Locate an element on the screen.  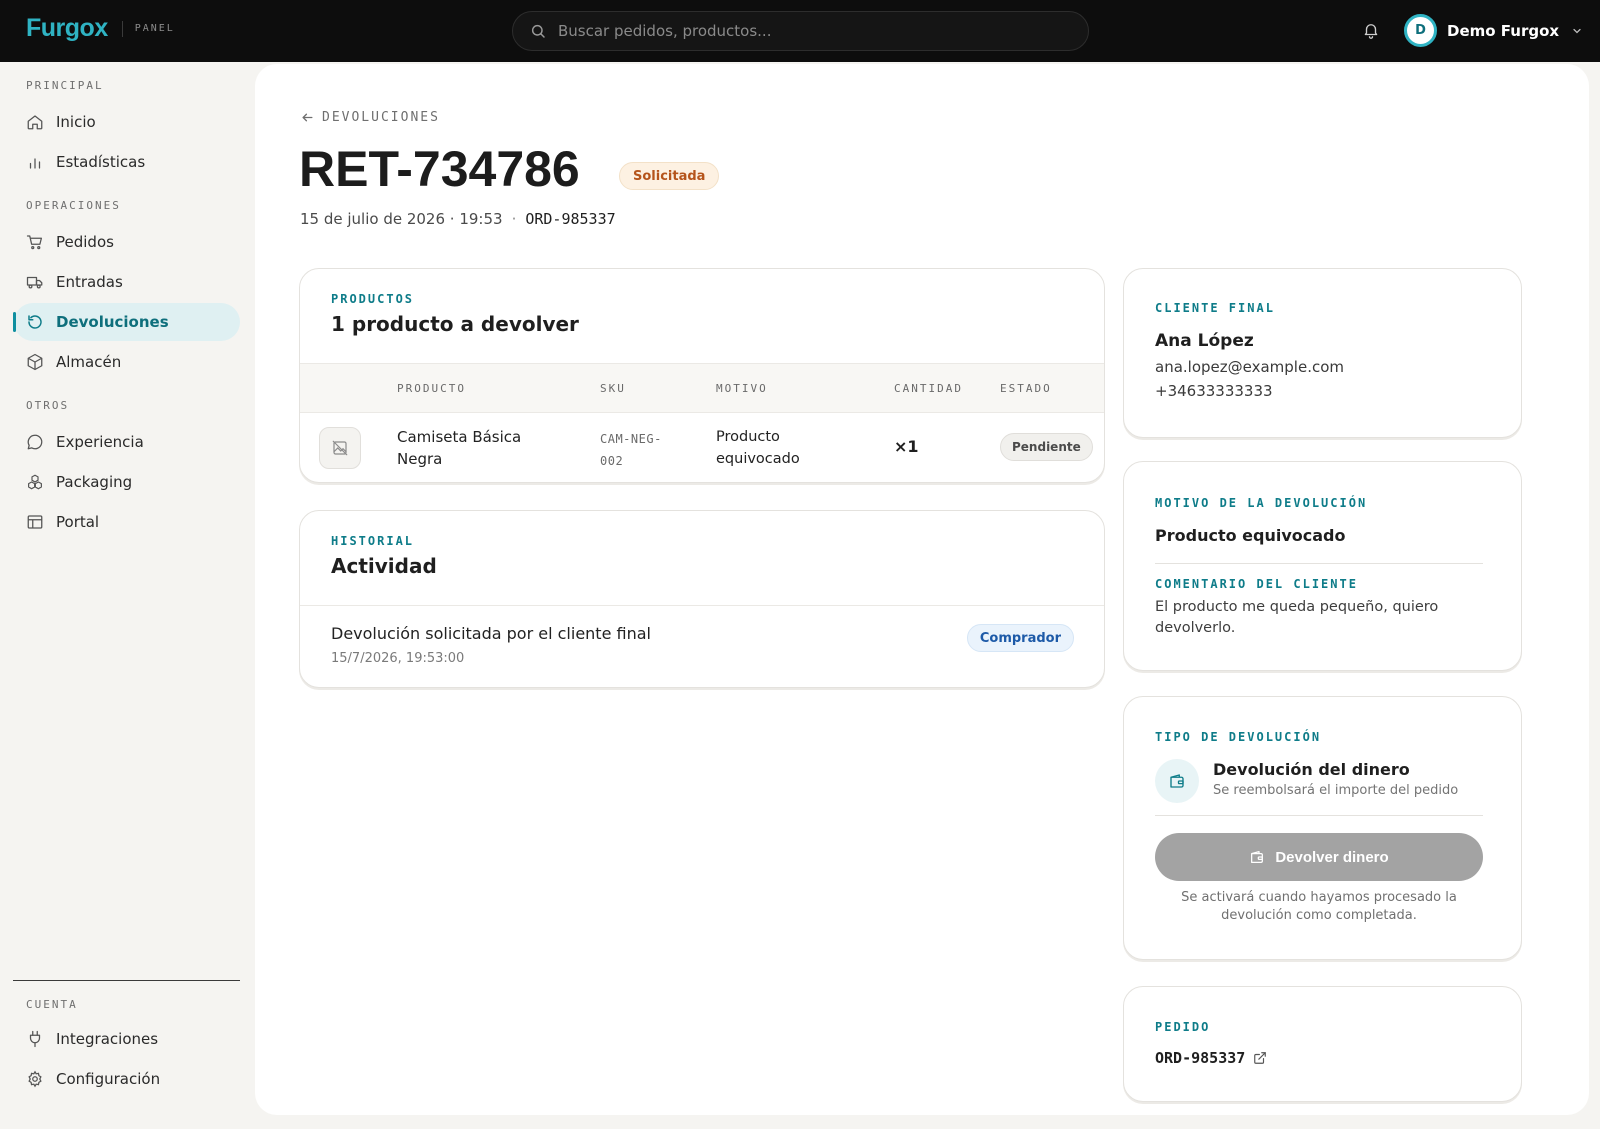
back-link: DEVOLUCIONES is located at coordinates (370, 117).